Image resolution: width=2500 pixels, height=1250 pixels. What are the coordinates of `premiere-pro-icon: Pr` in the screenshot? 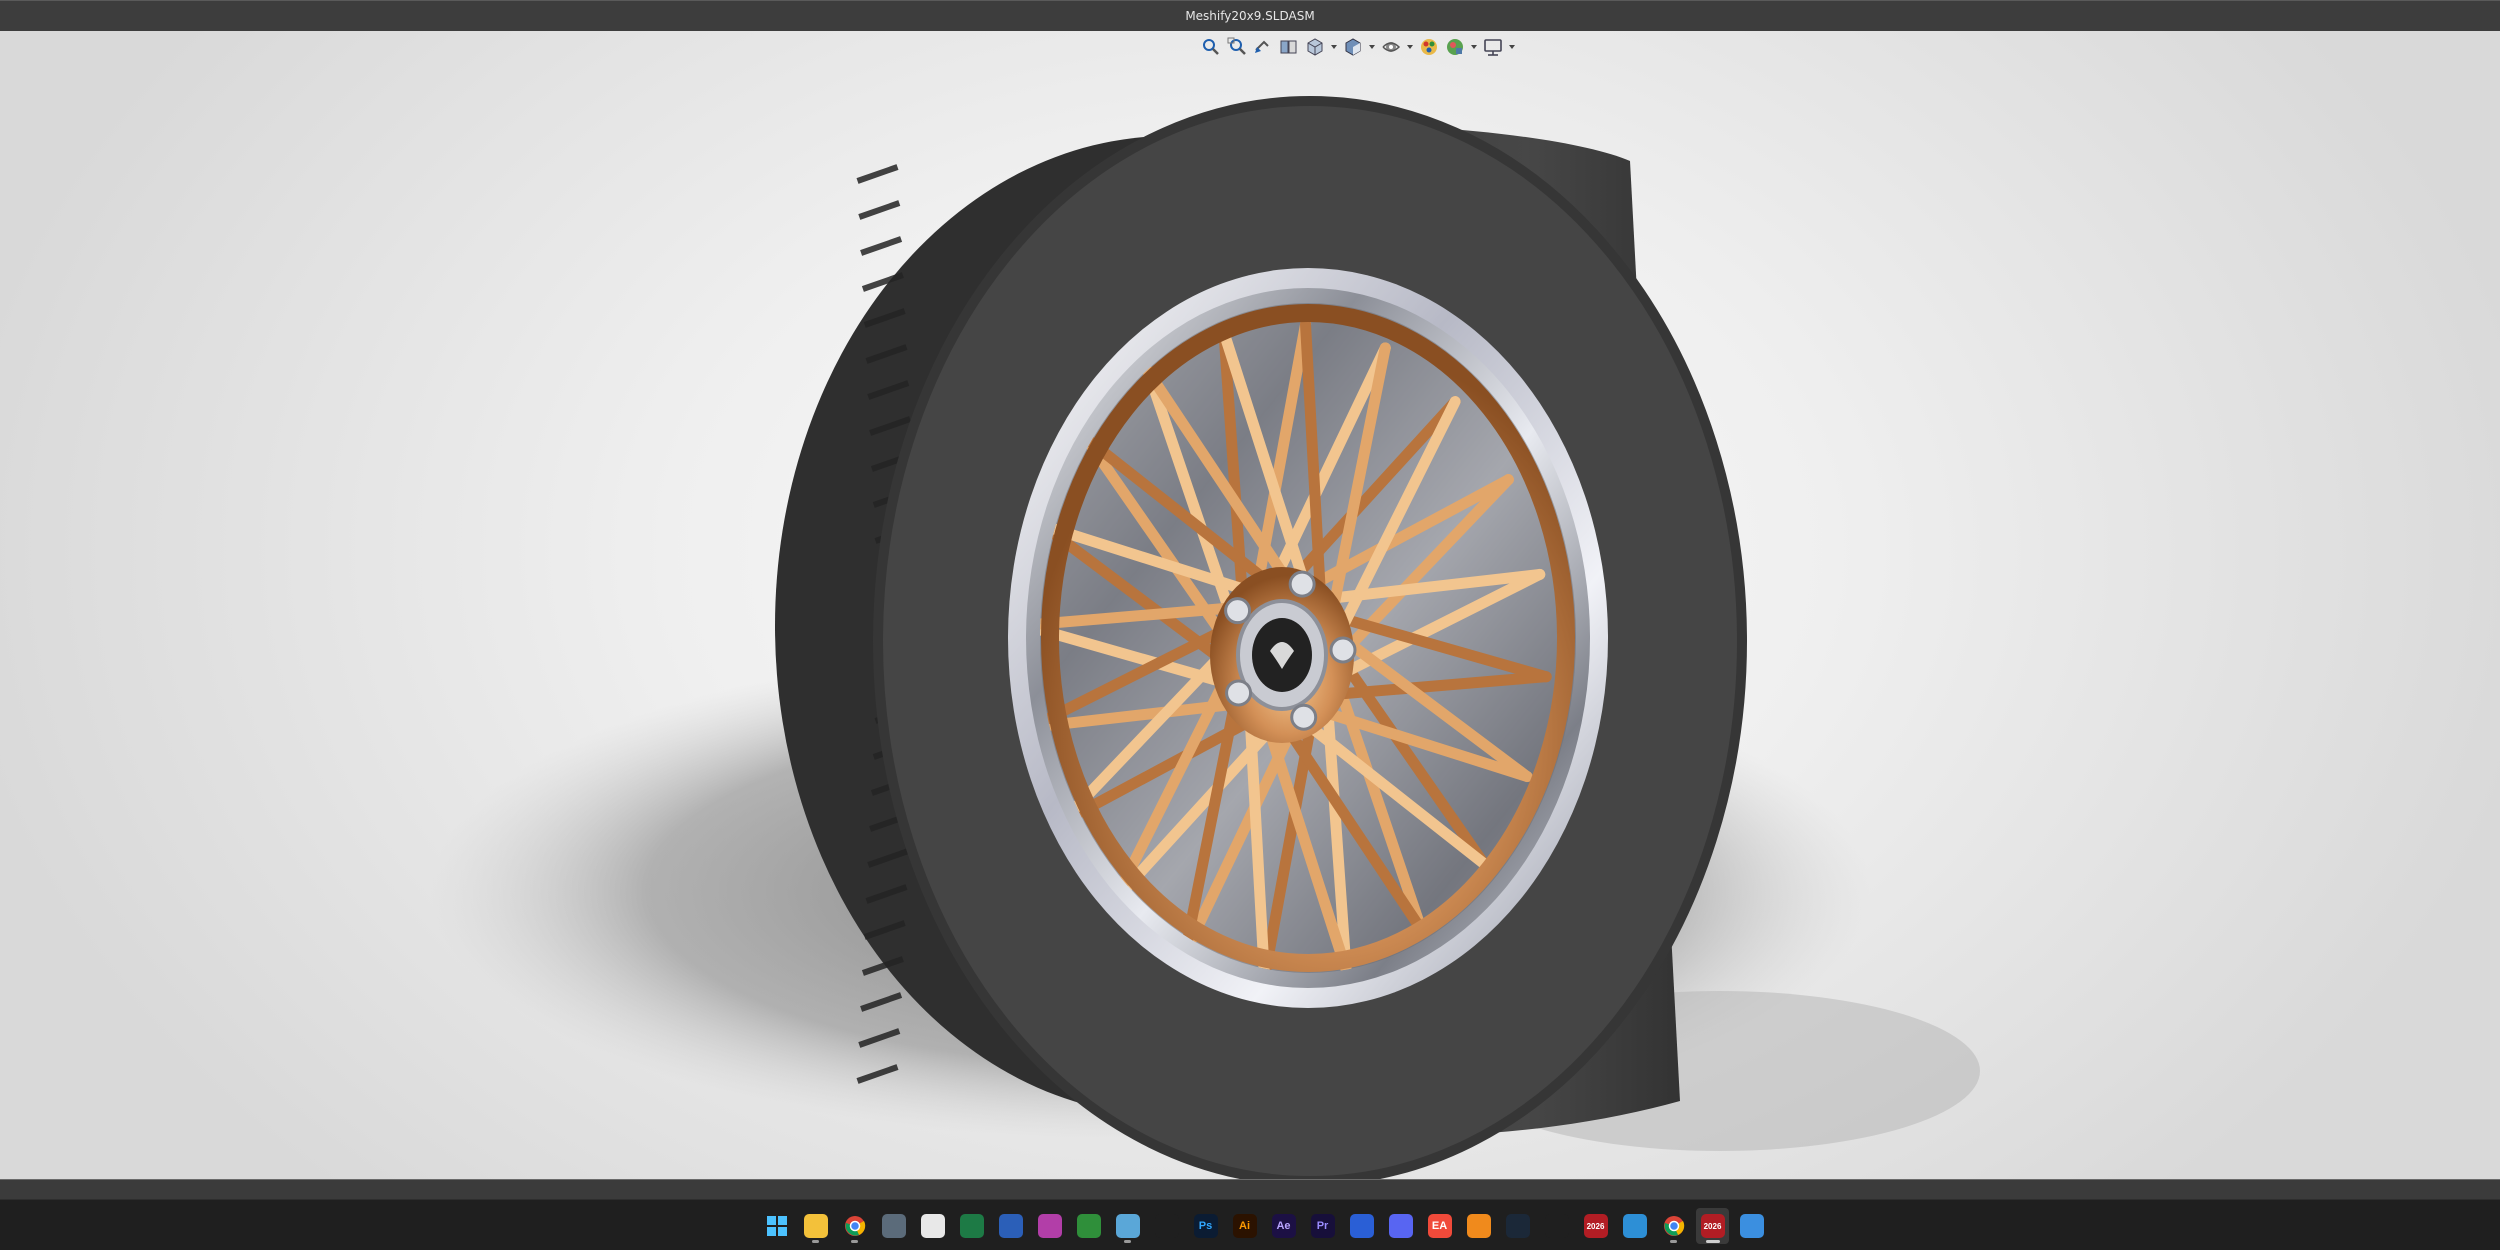 It's located at (1322, 1226).